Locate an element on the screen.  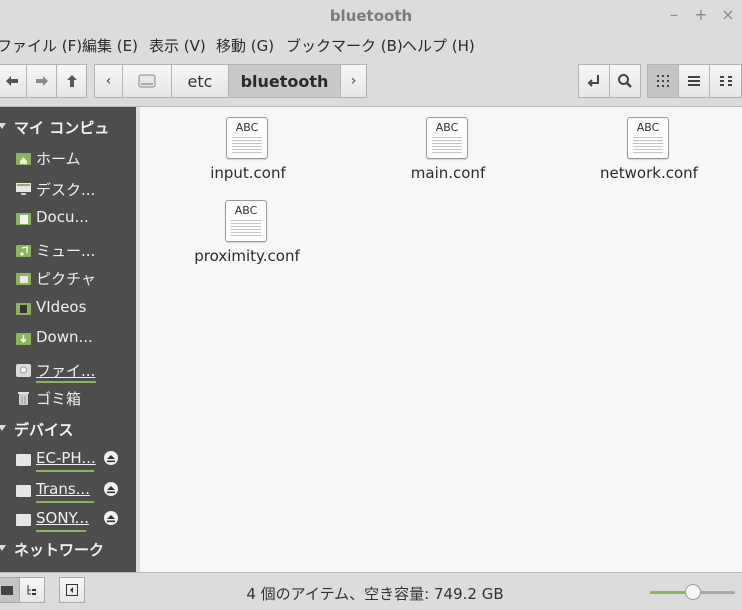
sidebar-toggle-icon is located at coordinates (72, 590).